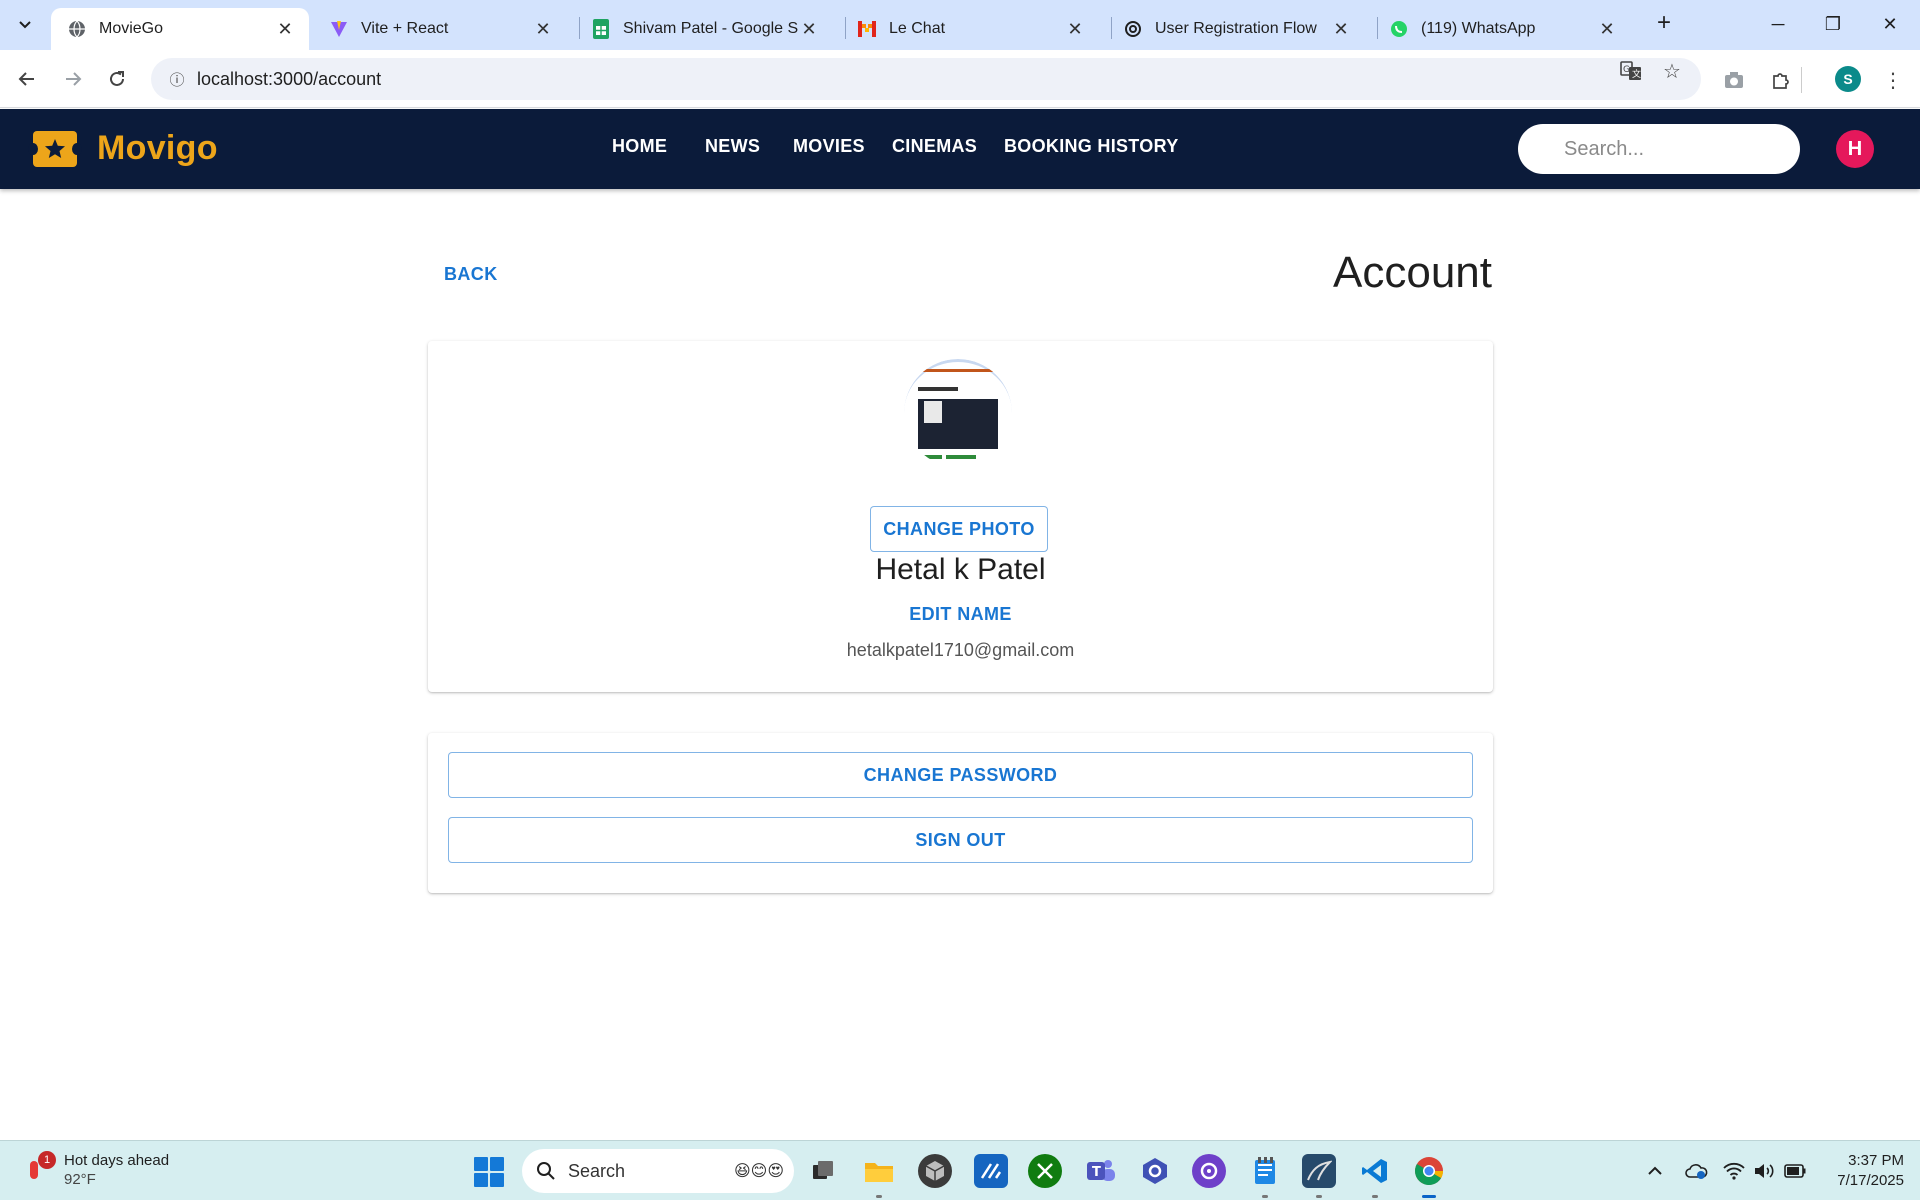 This screenshot has height=1200, width=1920. I want to click on tab-title: MovieGo, so click(131, 28).